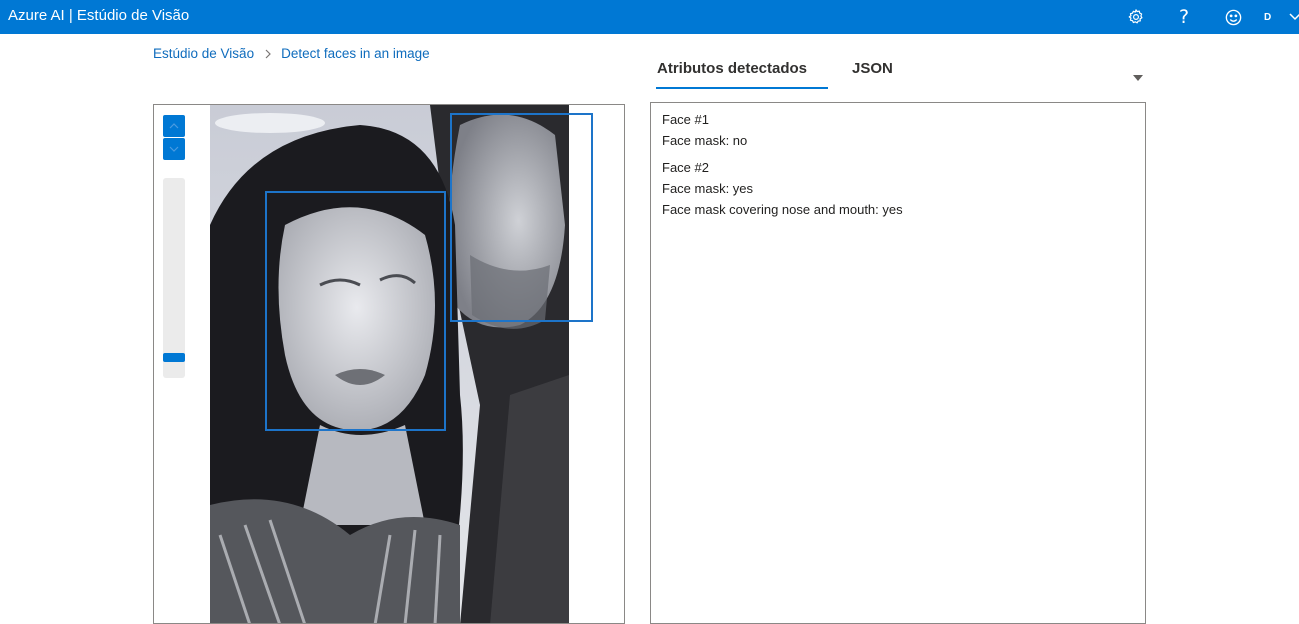 The width and height of the screenshot is (1299, 624). What do you see at coordinates (649, 17) in the screenshot?
I see `top-bar: Azure AI | Estúdio de Visão ? D` at bounding box center [649, 17].